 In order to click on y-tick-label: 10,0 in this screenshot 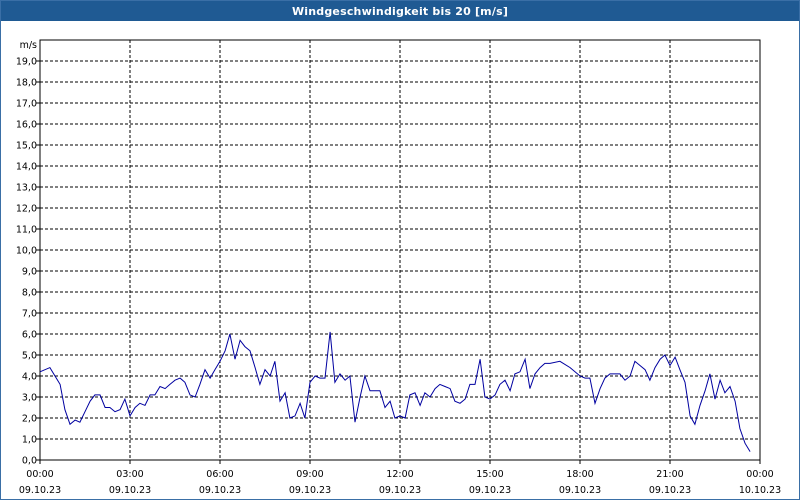, I will do `click(26, 251)`.